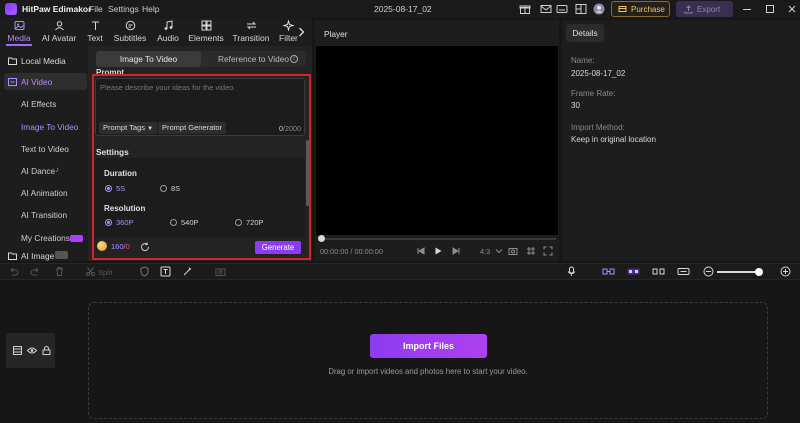 The image size is (800, 423). Describe the element at coordinates (130, 25) in the screenshot. I see `subtitles-icon` at that location.